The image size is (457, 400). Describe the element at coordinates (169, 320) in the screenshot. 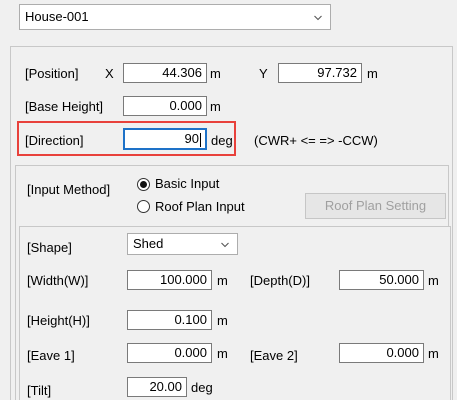

I see `height-input: 0.100` at that location.